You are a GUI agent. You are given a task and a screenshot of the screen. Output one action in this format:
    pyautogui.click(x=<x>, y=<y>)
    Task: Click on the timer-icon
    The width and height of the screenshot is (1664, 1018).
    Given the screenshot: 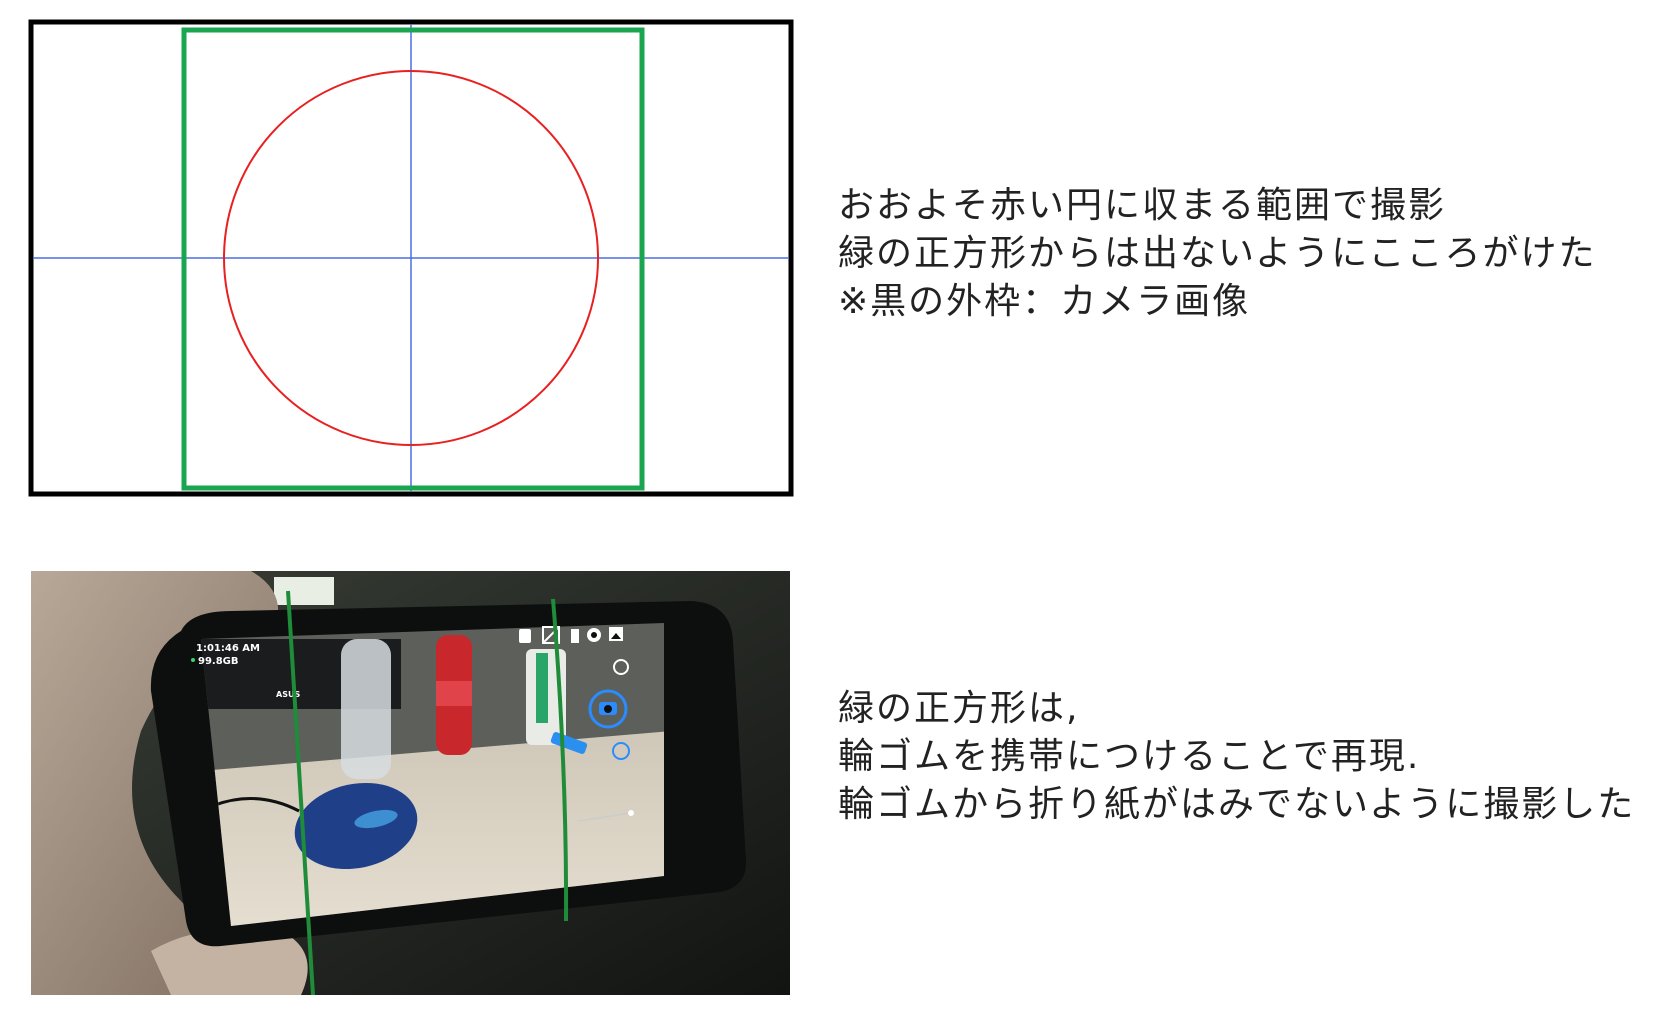 What is the action you would take?
    pyautogui.click(x=575, y=636)
    